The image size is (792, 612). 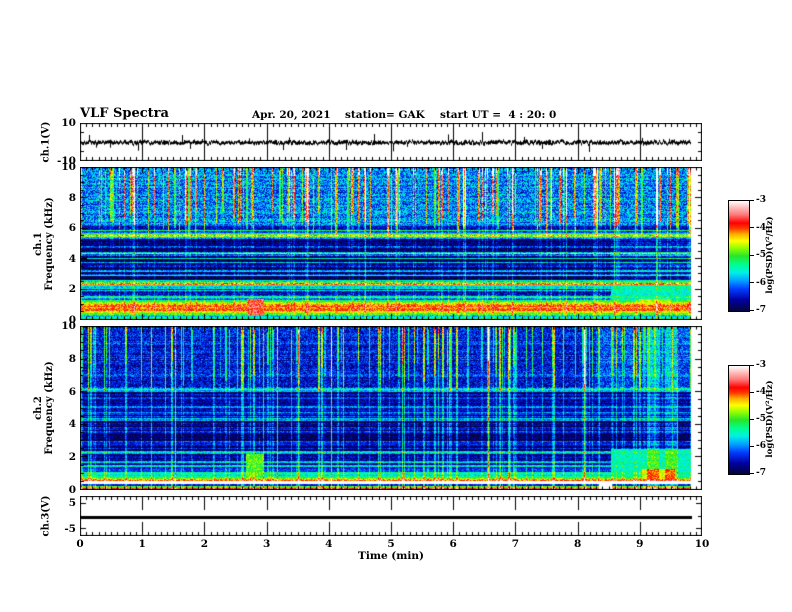 I want to click on ch3_wave-y-tick-label: 5, so click(x=72, y=503).